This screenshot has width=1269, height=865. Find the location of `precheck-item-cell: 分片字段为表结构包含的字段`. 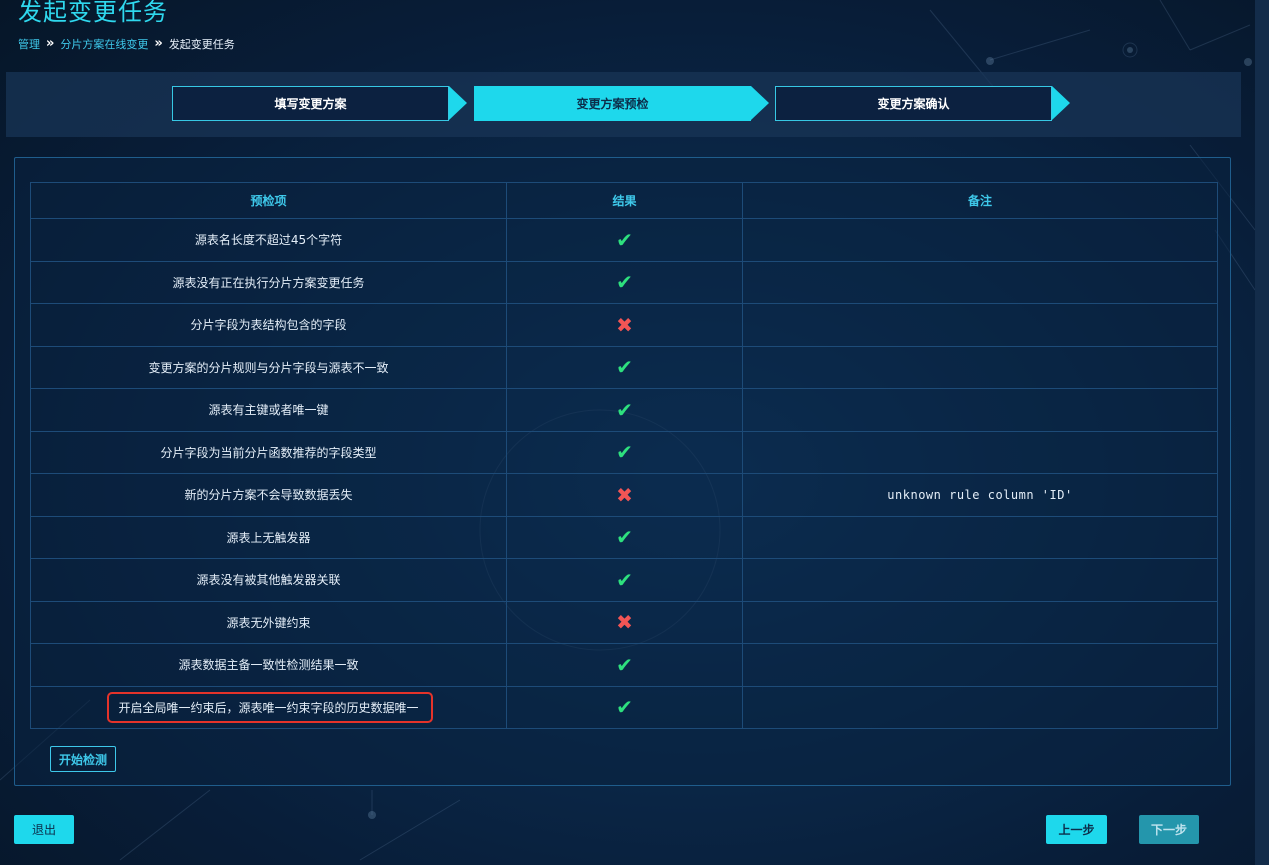

precheck-item-cell: 分片字段为表结构包含的字段 is located at coordinates (268, 325).